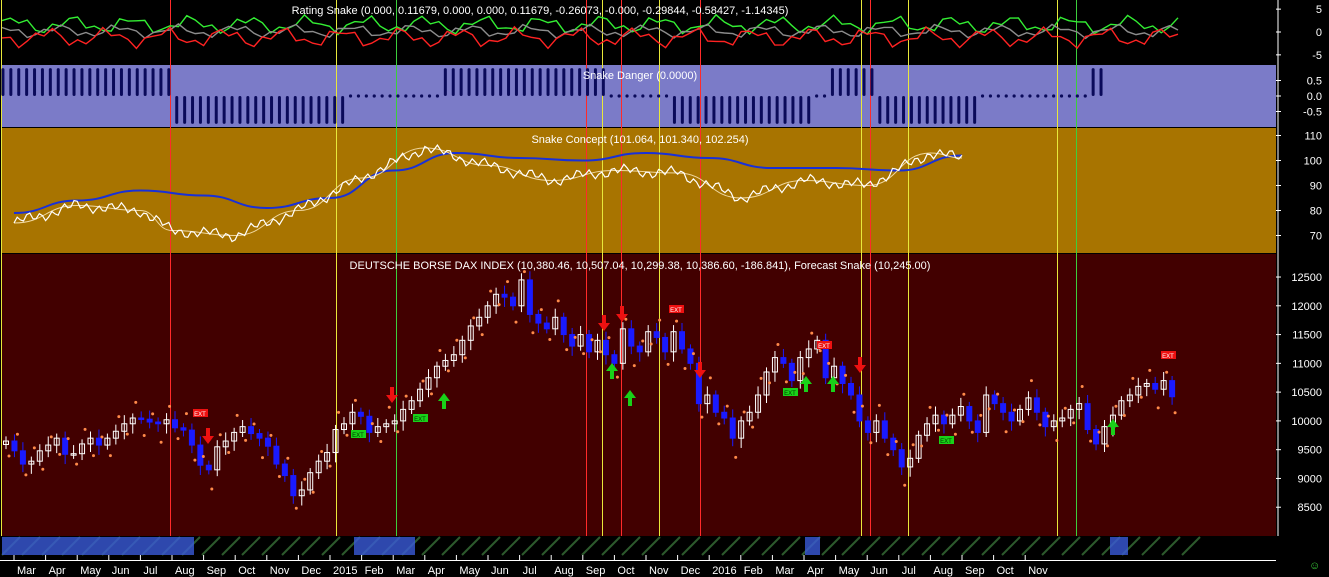  What do you see at coordinates (640, 76) in the screenshot?
I see `panel-title-1: Snake Danger (0.0000)` at bounding box center [640, 76].